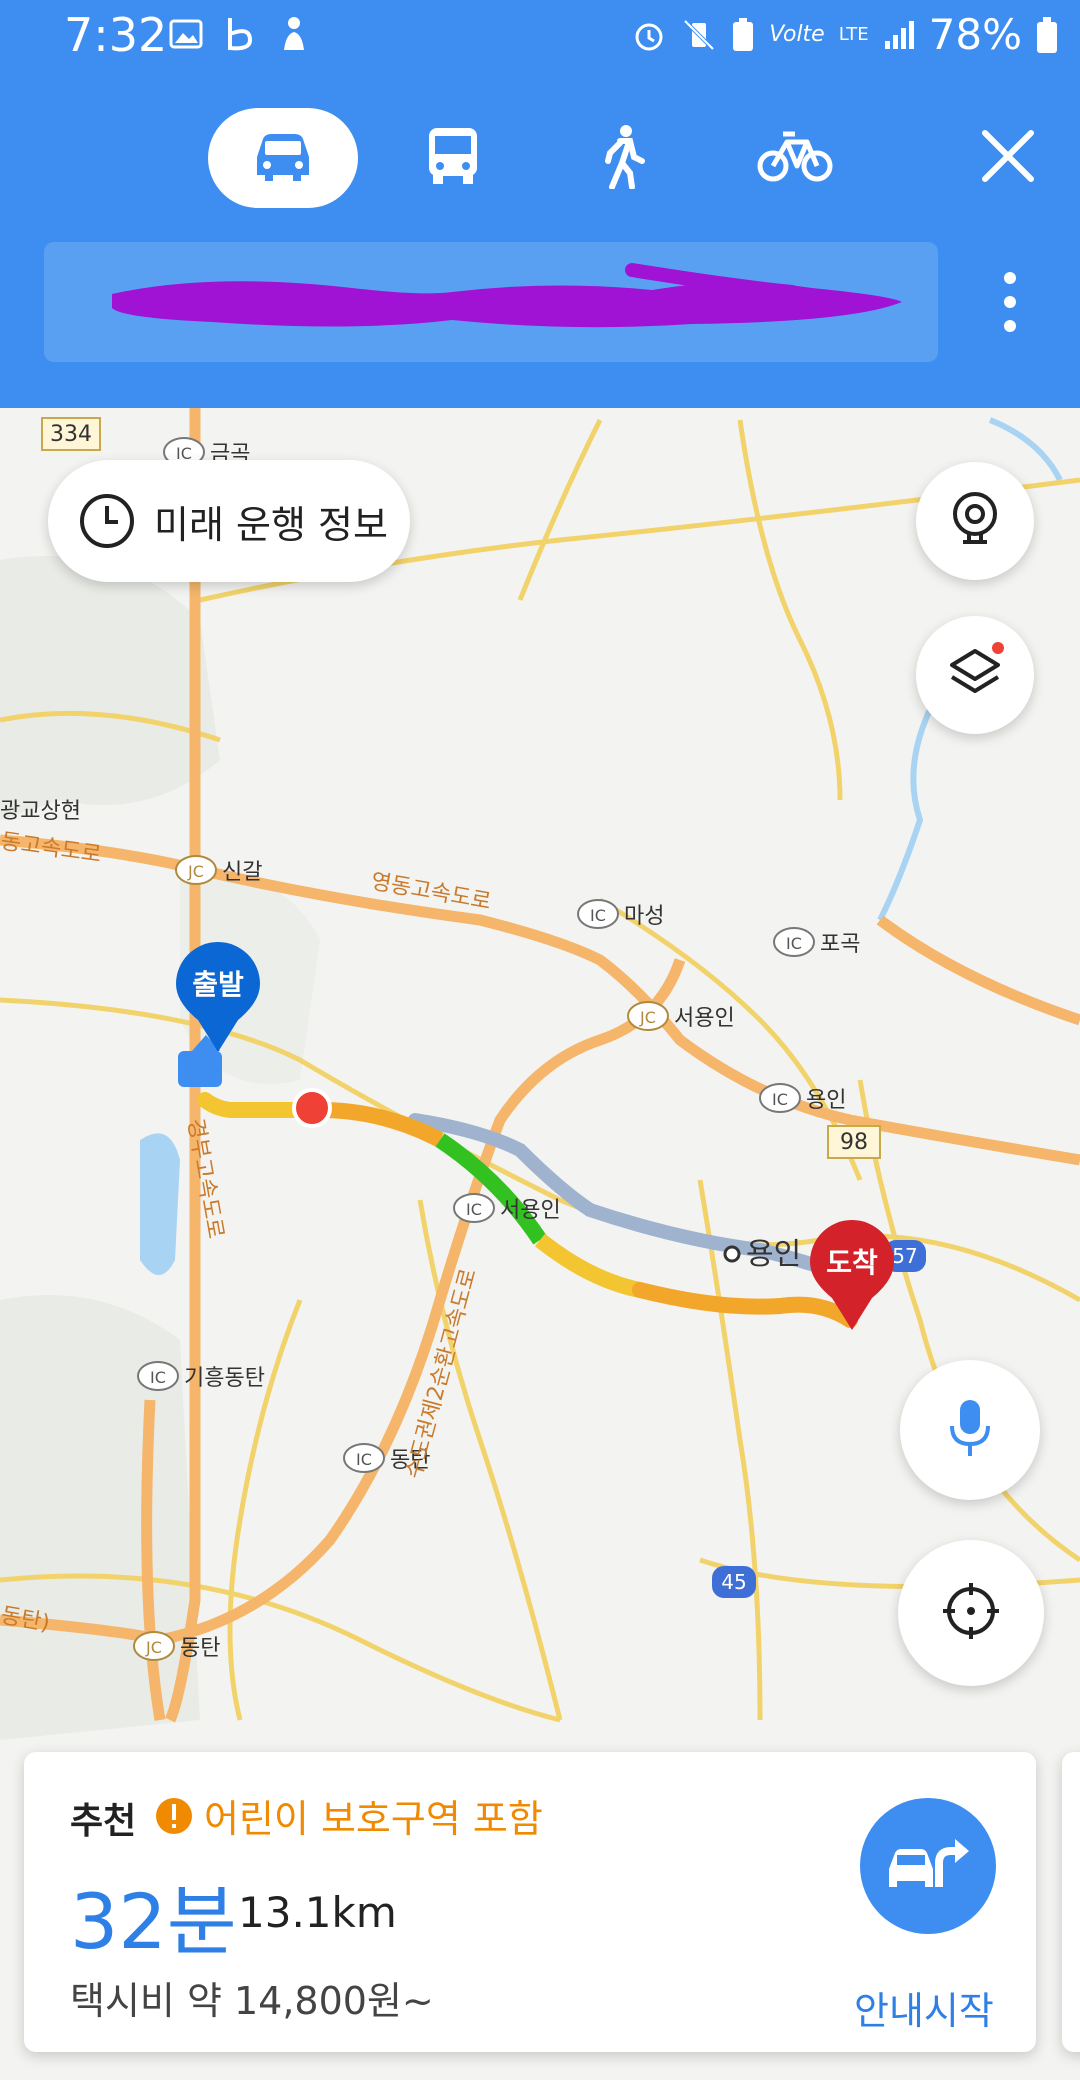 The image size is (1080, 2080). Describe the element at coordinates (317, 1912) in the screenshot. I see `route-distance: 13.1km` at that location.